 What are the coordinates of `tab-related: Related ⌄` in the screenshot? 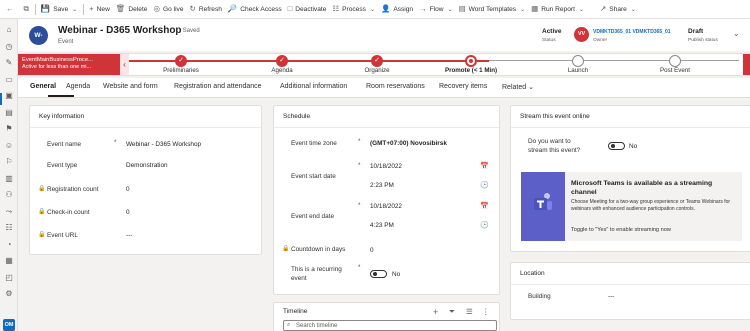 It's located at (518, 87).